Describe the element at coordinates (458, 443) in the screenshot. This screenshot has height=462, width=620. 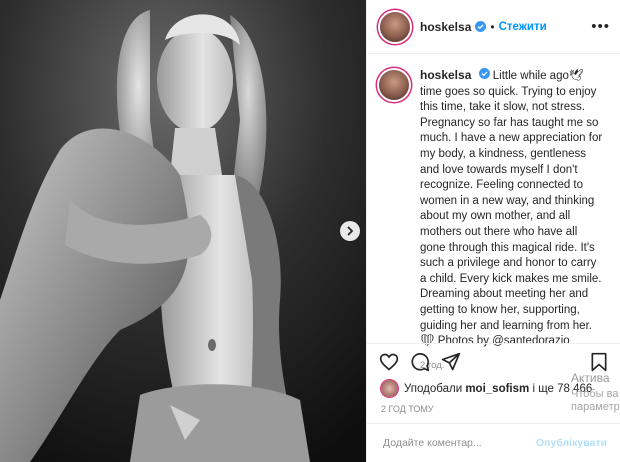
I see `comment-input` at that location.